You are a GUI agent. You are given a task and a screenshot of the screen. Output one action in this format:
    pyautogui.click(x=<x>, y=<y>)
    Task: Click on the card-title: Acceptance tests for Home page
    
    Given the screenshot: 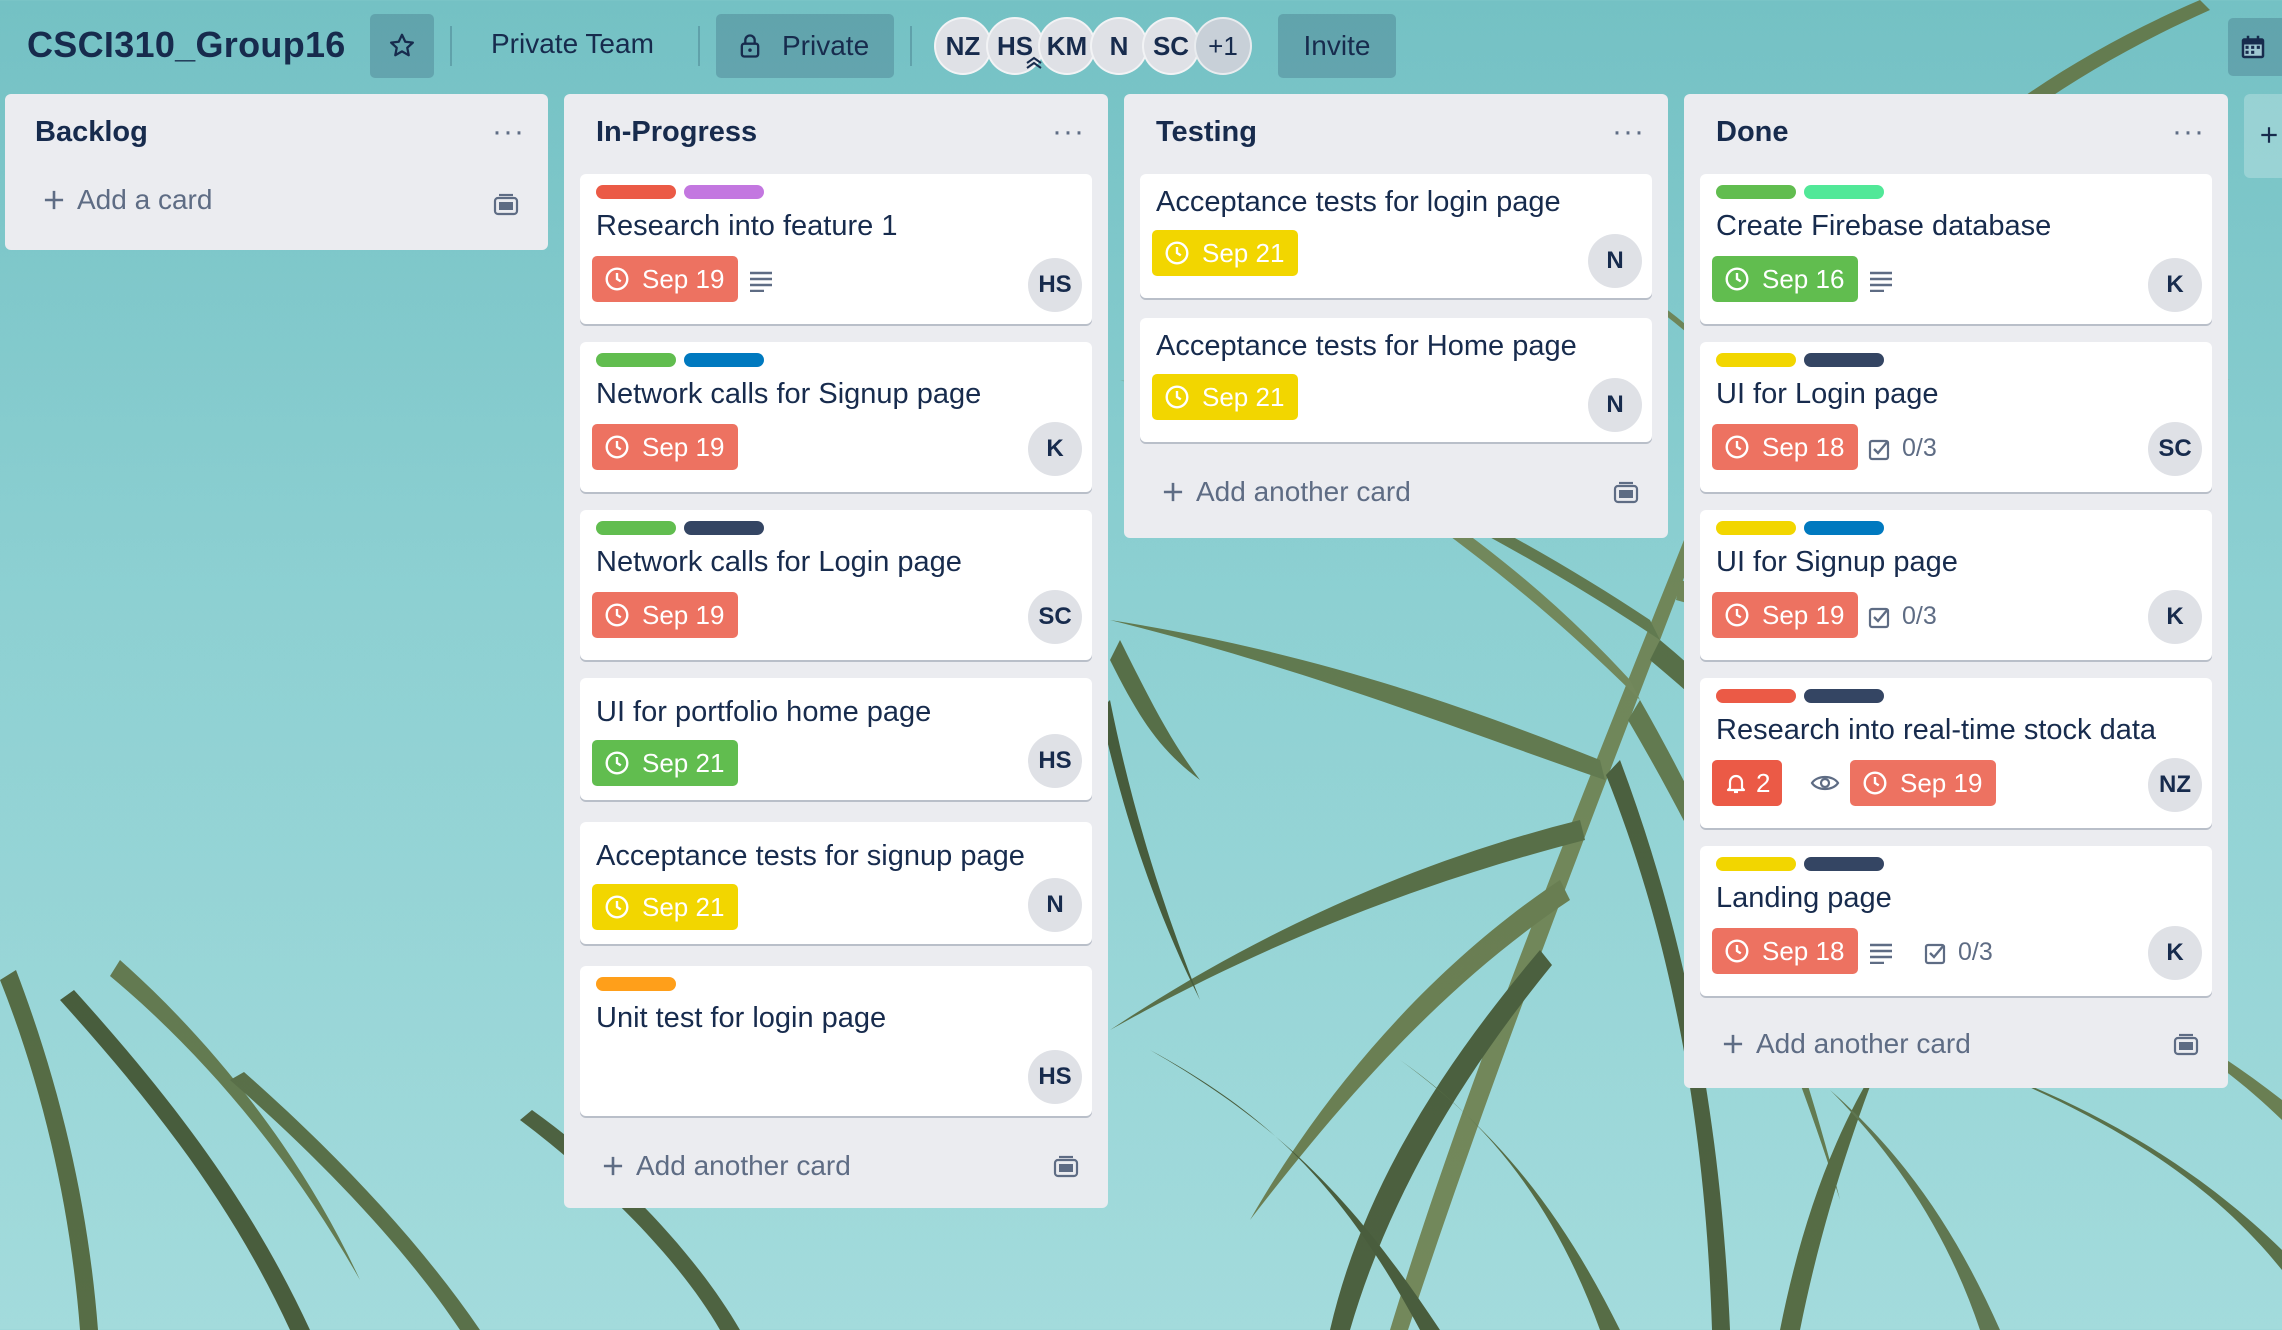 What is the action you would take?
    pyautogui.click(x=1366, y=346)
    